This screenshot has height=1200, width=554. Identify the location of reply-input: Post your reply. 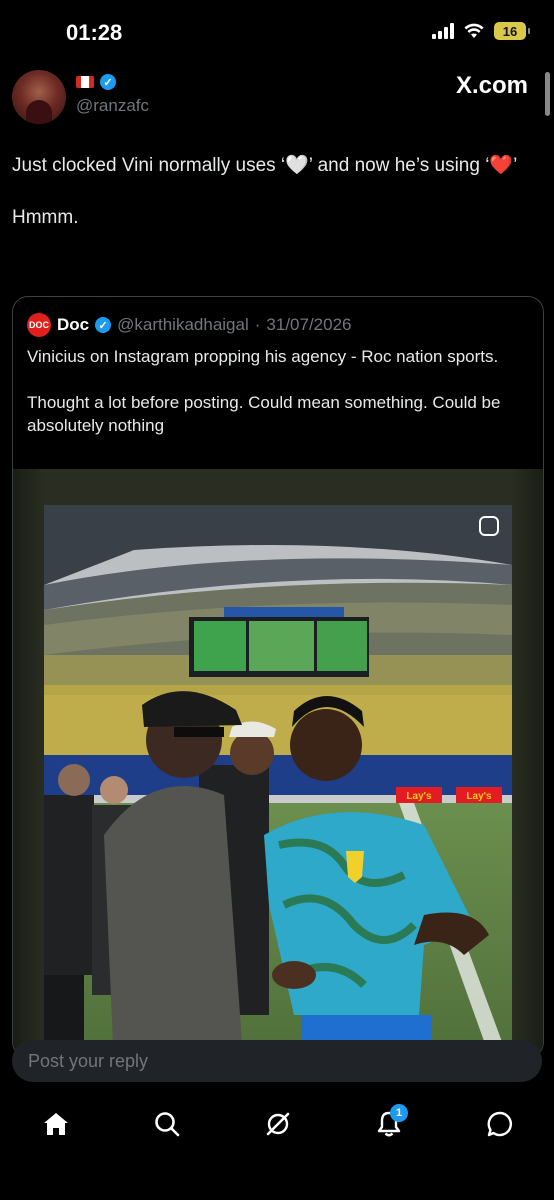
(277, 1061).